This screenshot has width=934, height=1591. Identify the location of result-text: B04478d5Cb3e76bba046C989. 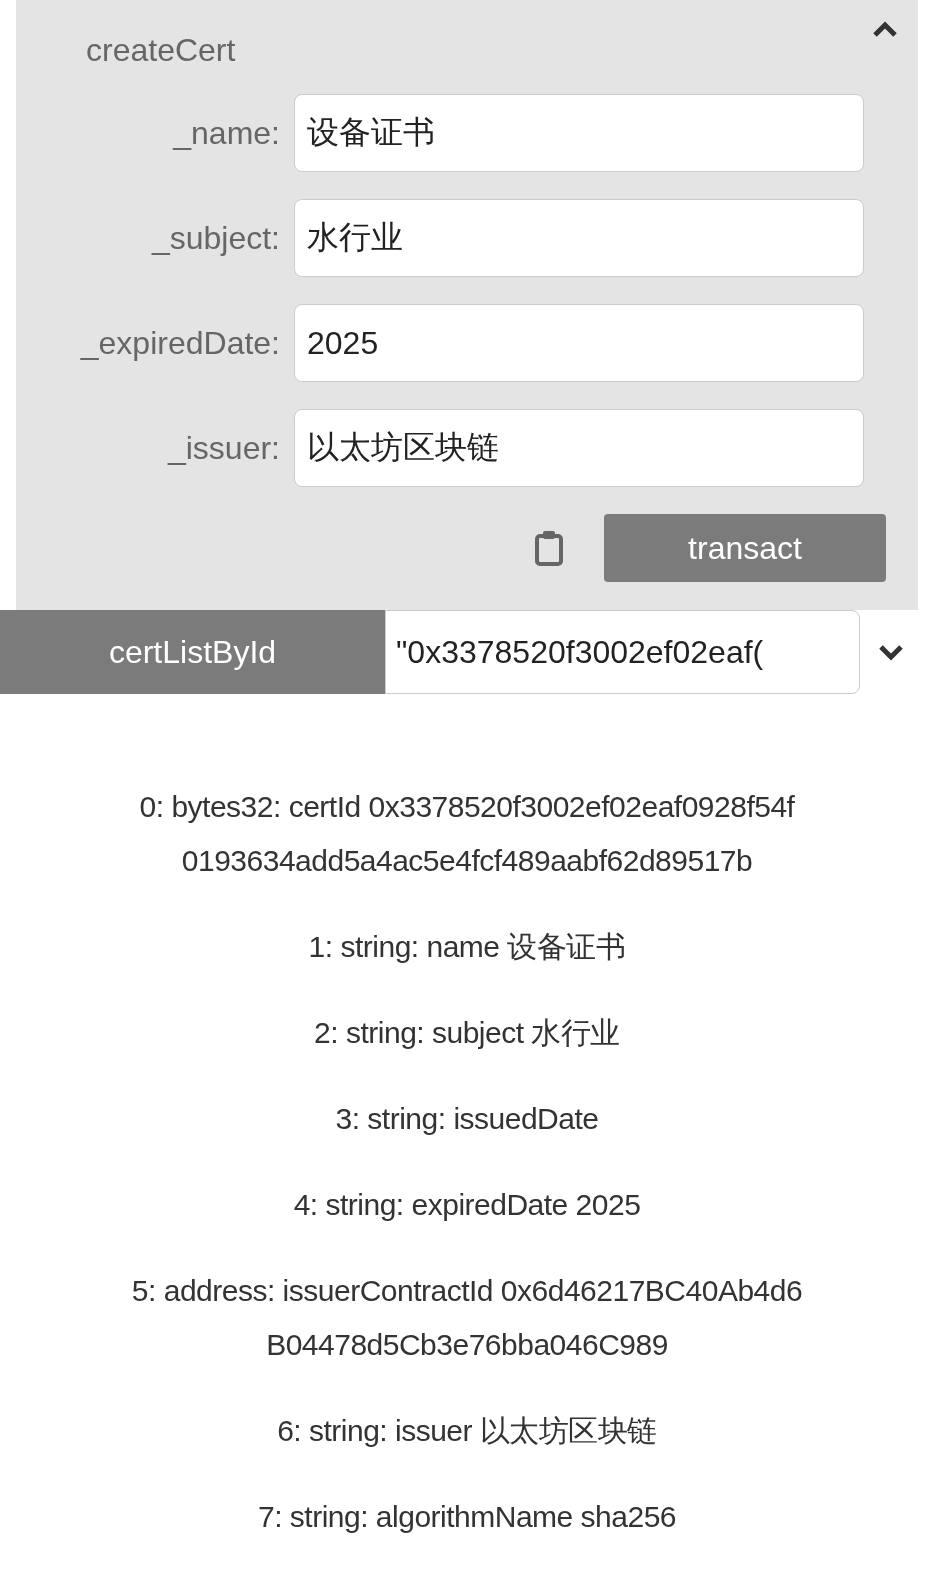
(467, 1345).